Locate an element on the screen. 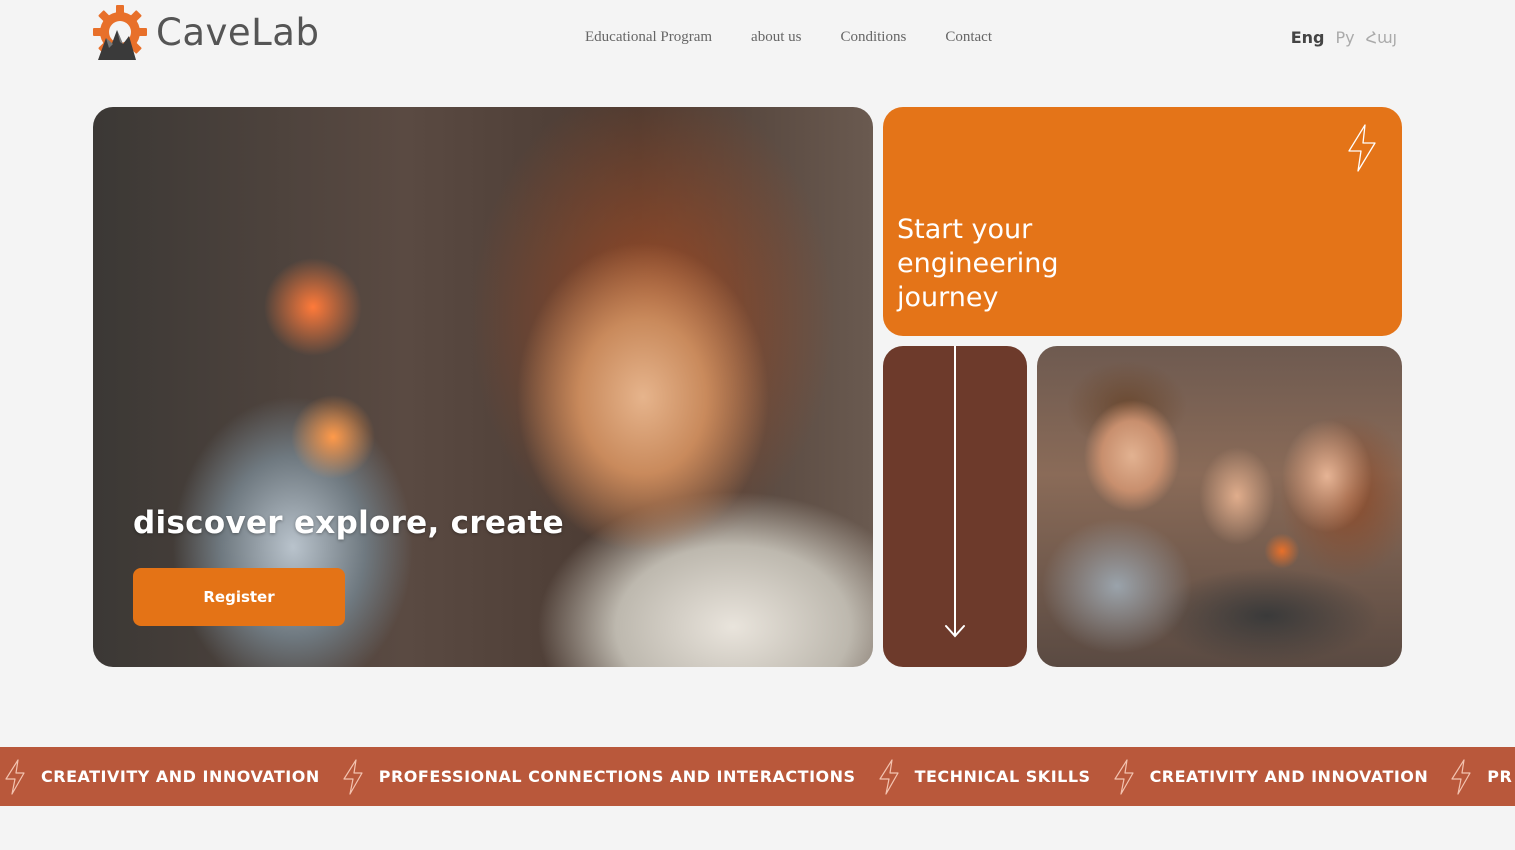 Image resolution: width=1515 pixels, height=850 pixels. students-photo-card is located at coordinates (1219, 506).